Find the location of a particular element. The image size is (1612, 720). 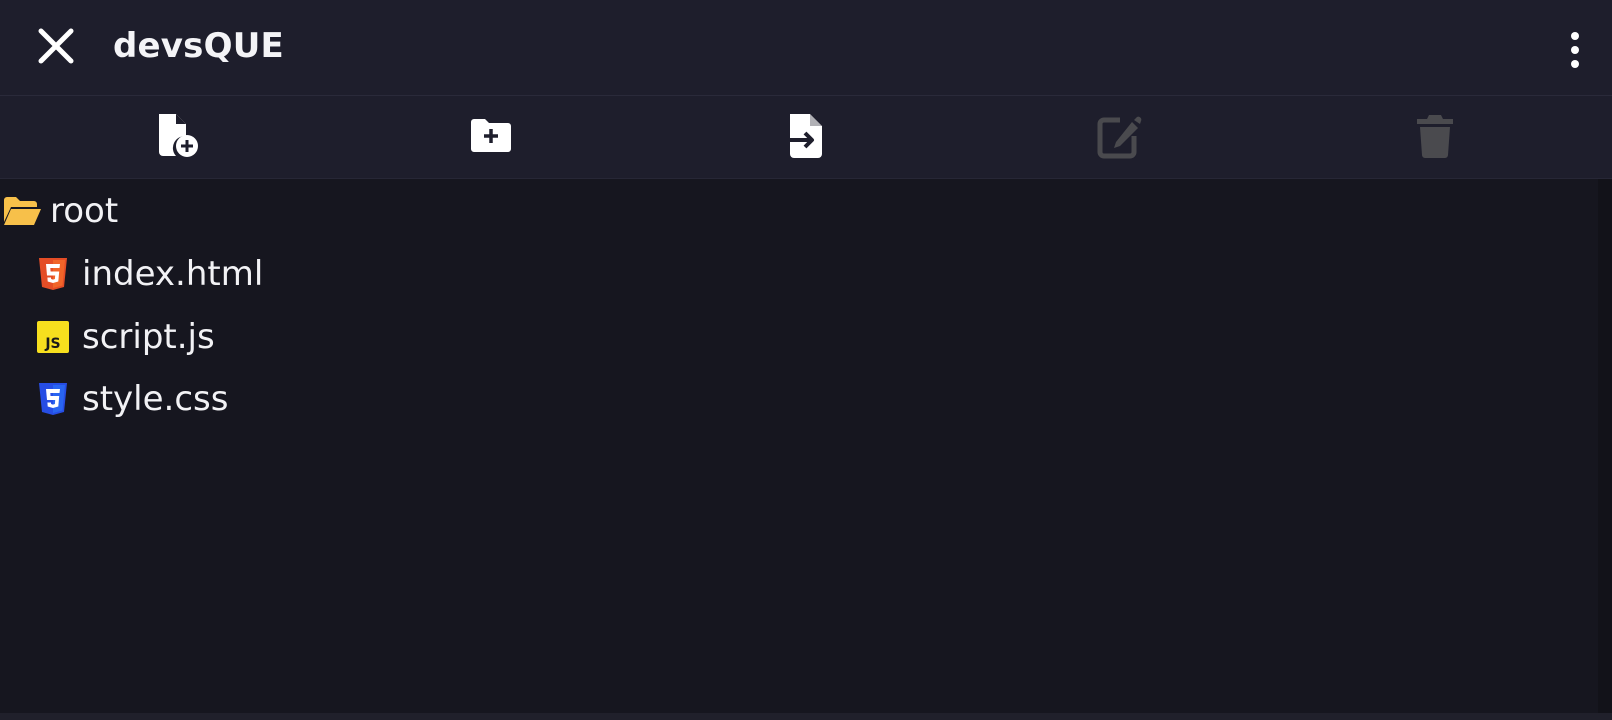

edit-icon is located at coordinates (1119, 137).